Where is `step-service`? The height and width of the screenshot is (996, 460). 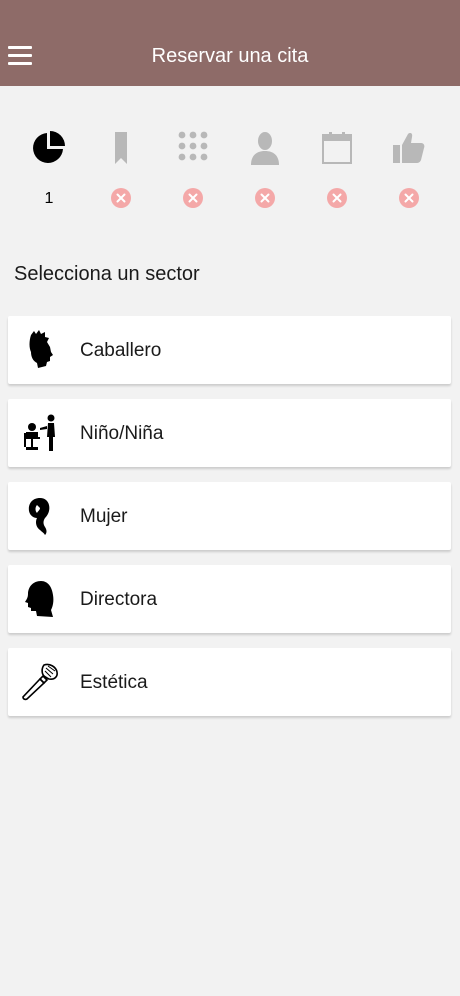 step-service is located at coordinates (121, 171).